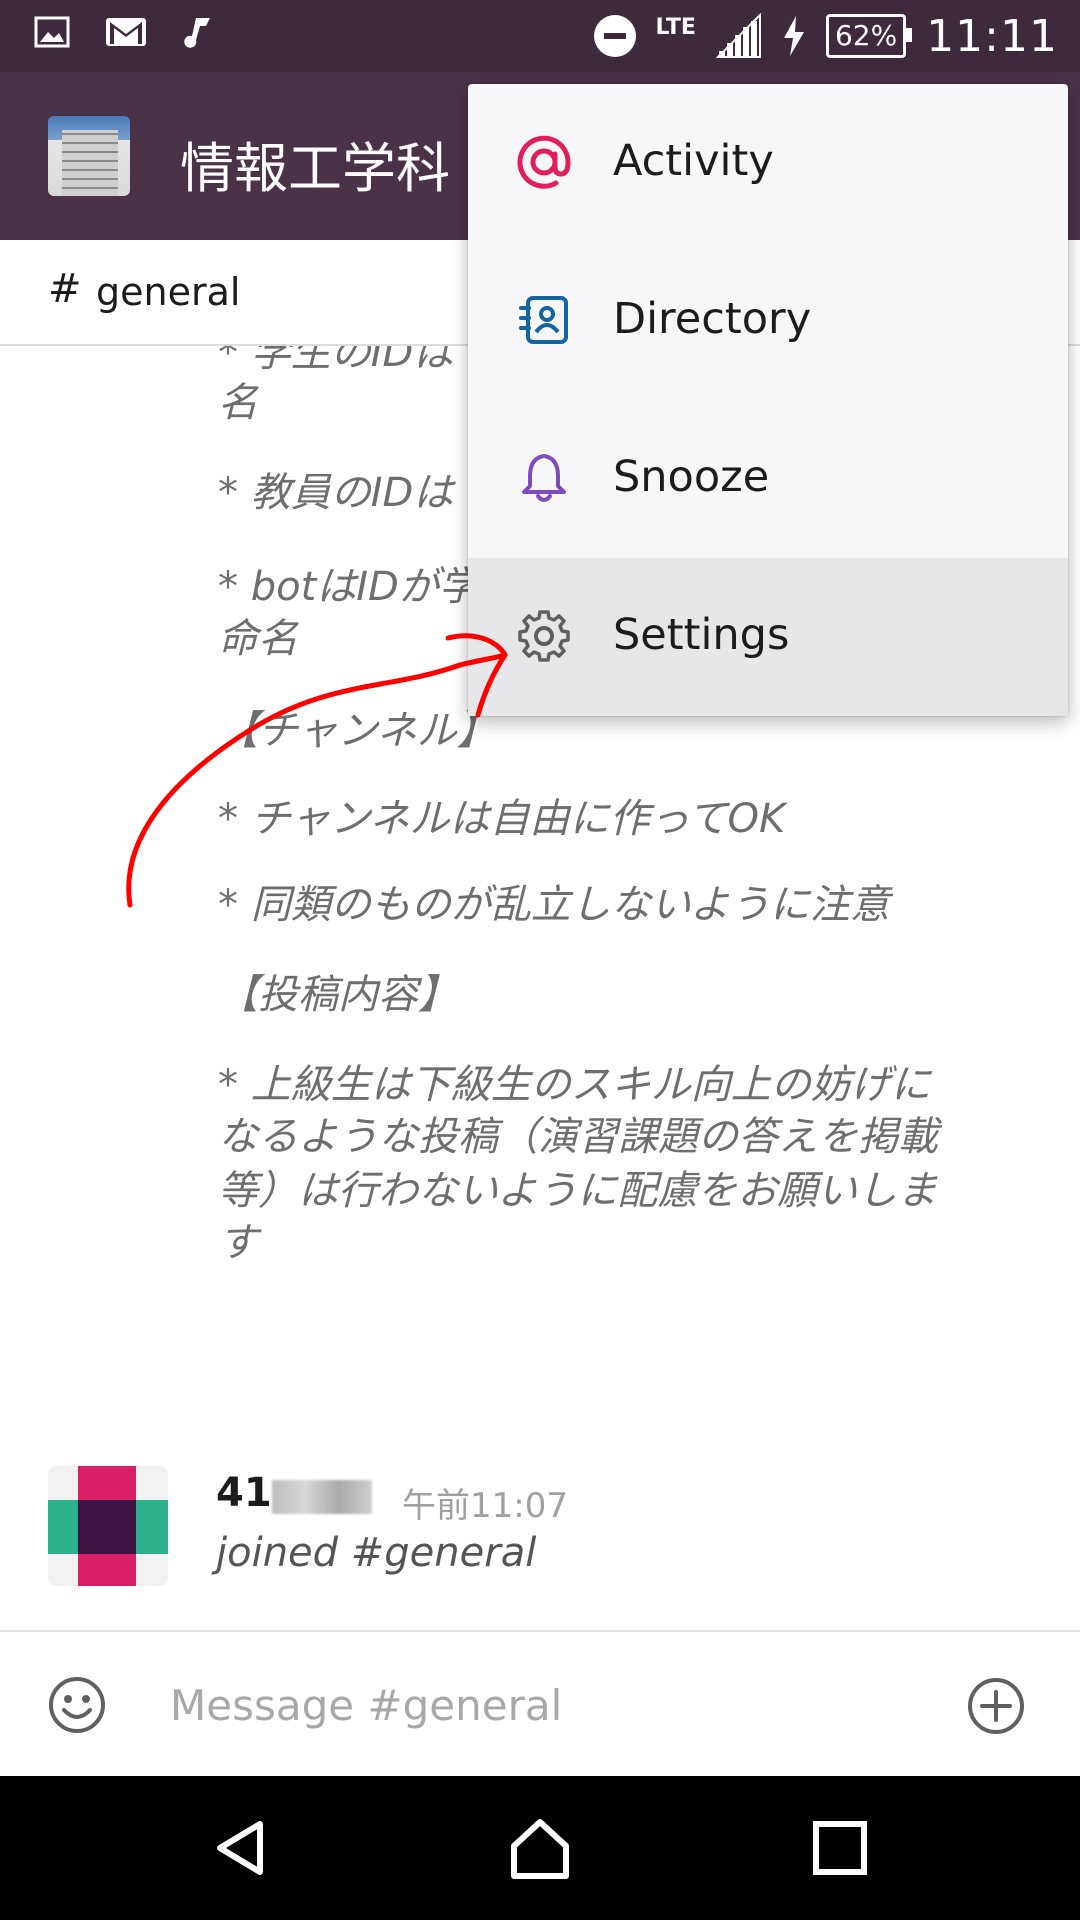  I want to click on menu-label-snooze: Snooze, so click(691, 477).